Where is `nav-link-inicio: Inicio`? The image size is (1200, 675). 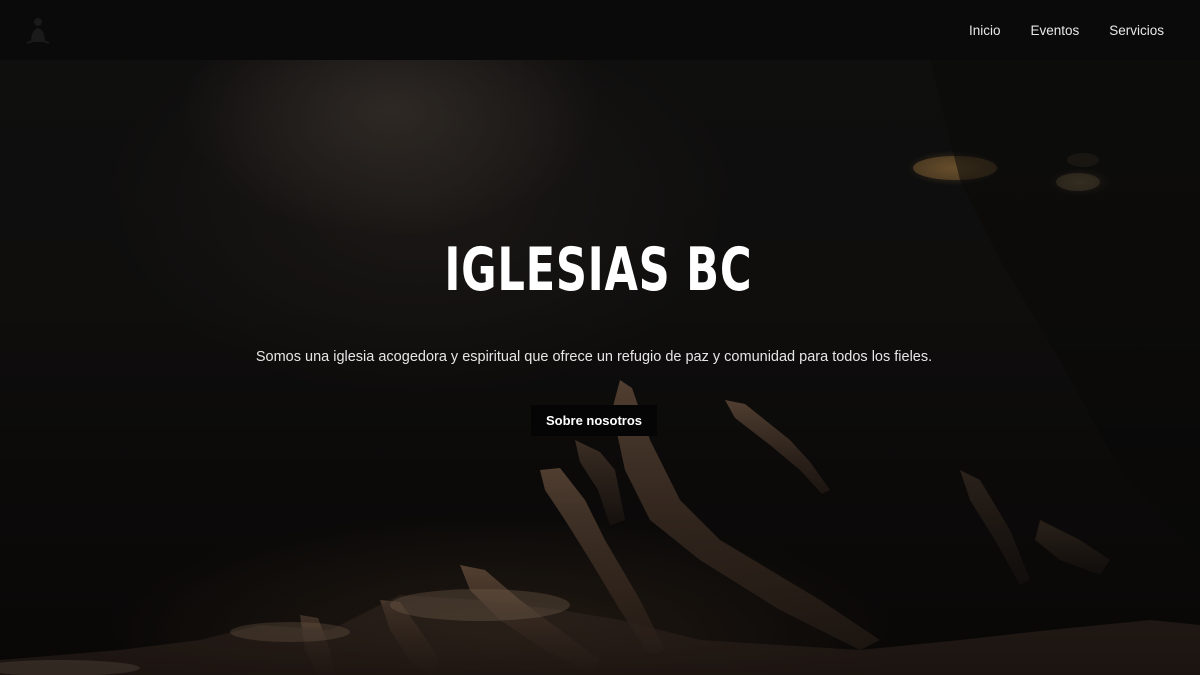
nav-link-inicio: Inicio is located at coordinates (985, 30).